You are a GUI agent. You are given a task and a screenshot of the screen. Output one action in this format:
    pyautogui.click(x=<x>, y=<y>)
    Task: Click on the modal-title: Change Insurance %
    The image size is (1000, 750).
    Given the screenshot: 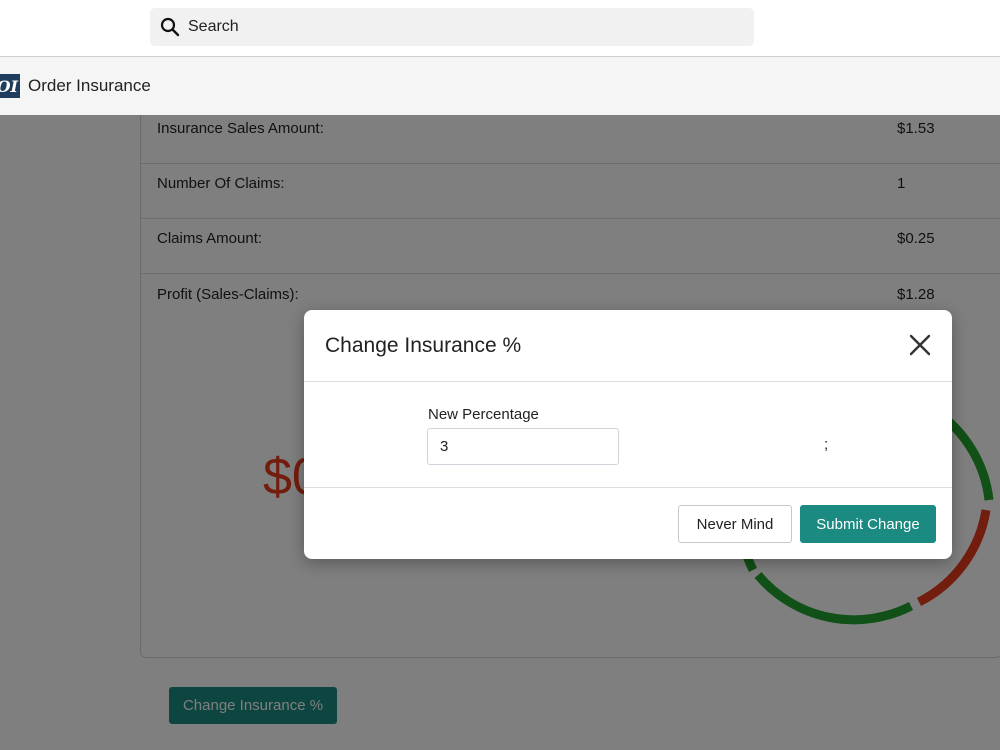 What is the action you would take?
    pyautogui.click(x=423, y=345)
    